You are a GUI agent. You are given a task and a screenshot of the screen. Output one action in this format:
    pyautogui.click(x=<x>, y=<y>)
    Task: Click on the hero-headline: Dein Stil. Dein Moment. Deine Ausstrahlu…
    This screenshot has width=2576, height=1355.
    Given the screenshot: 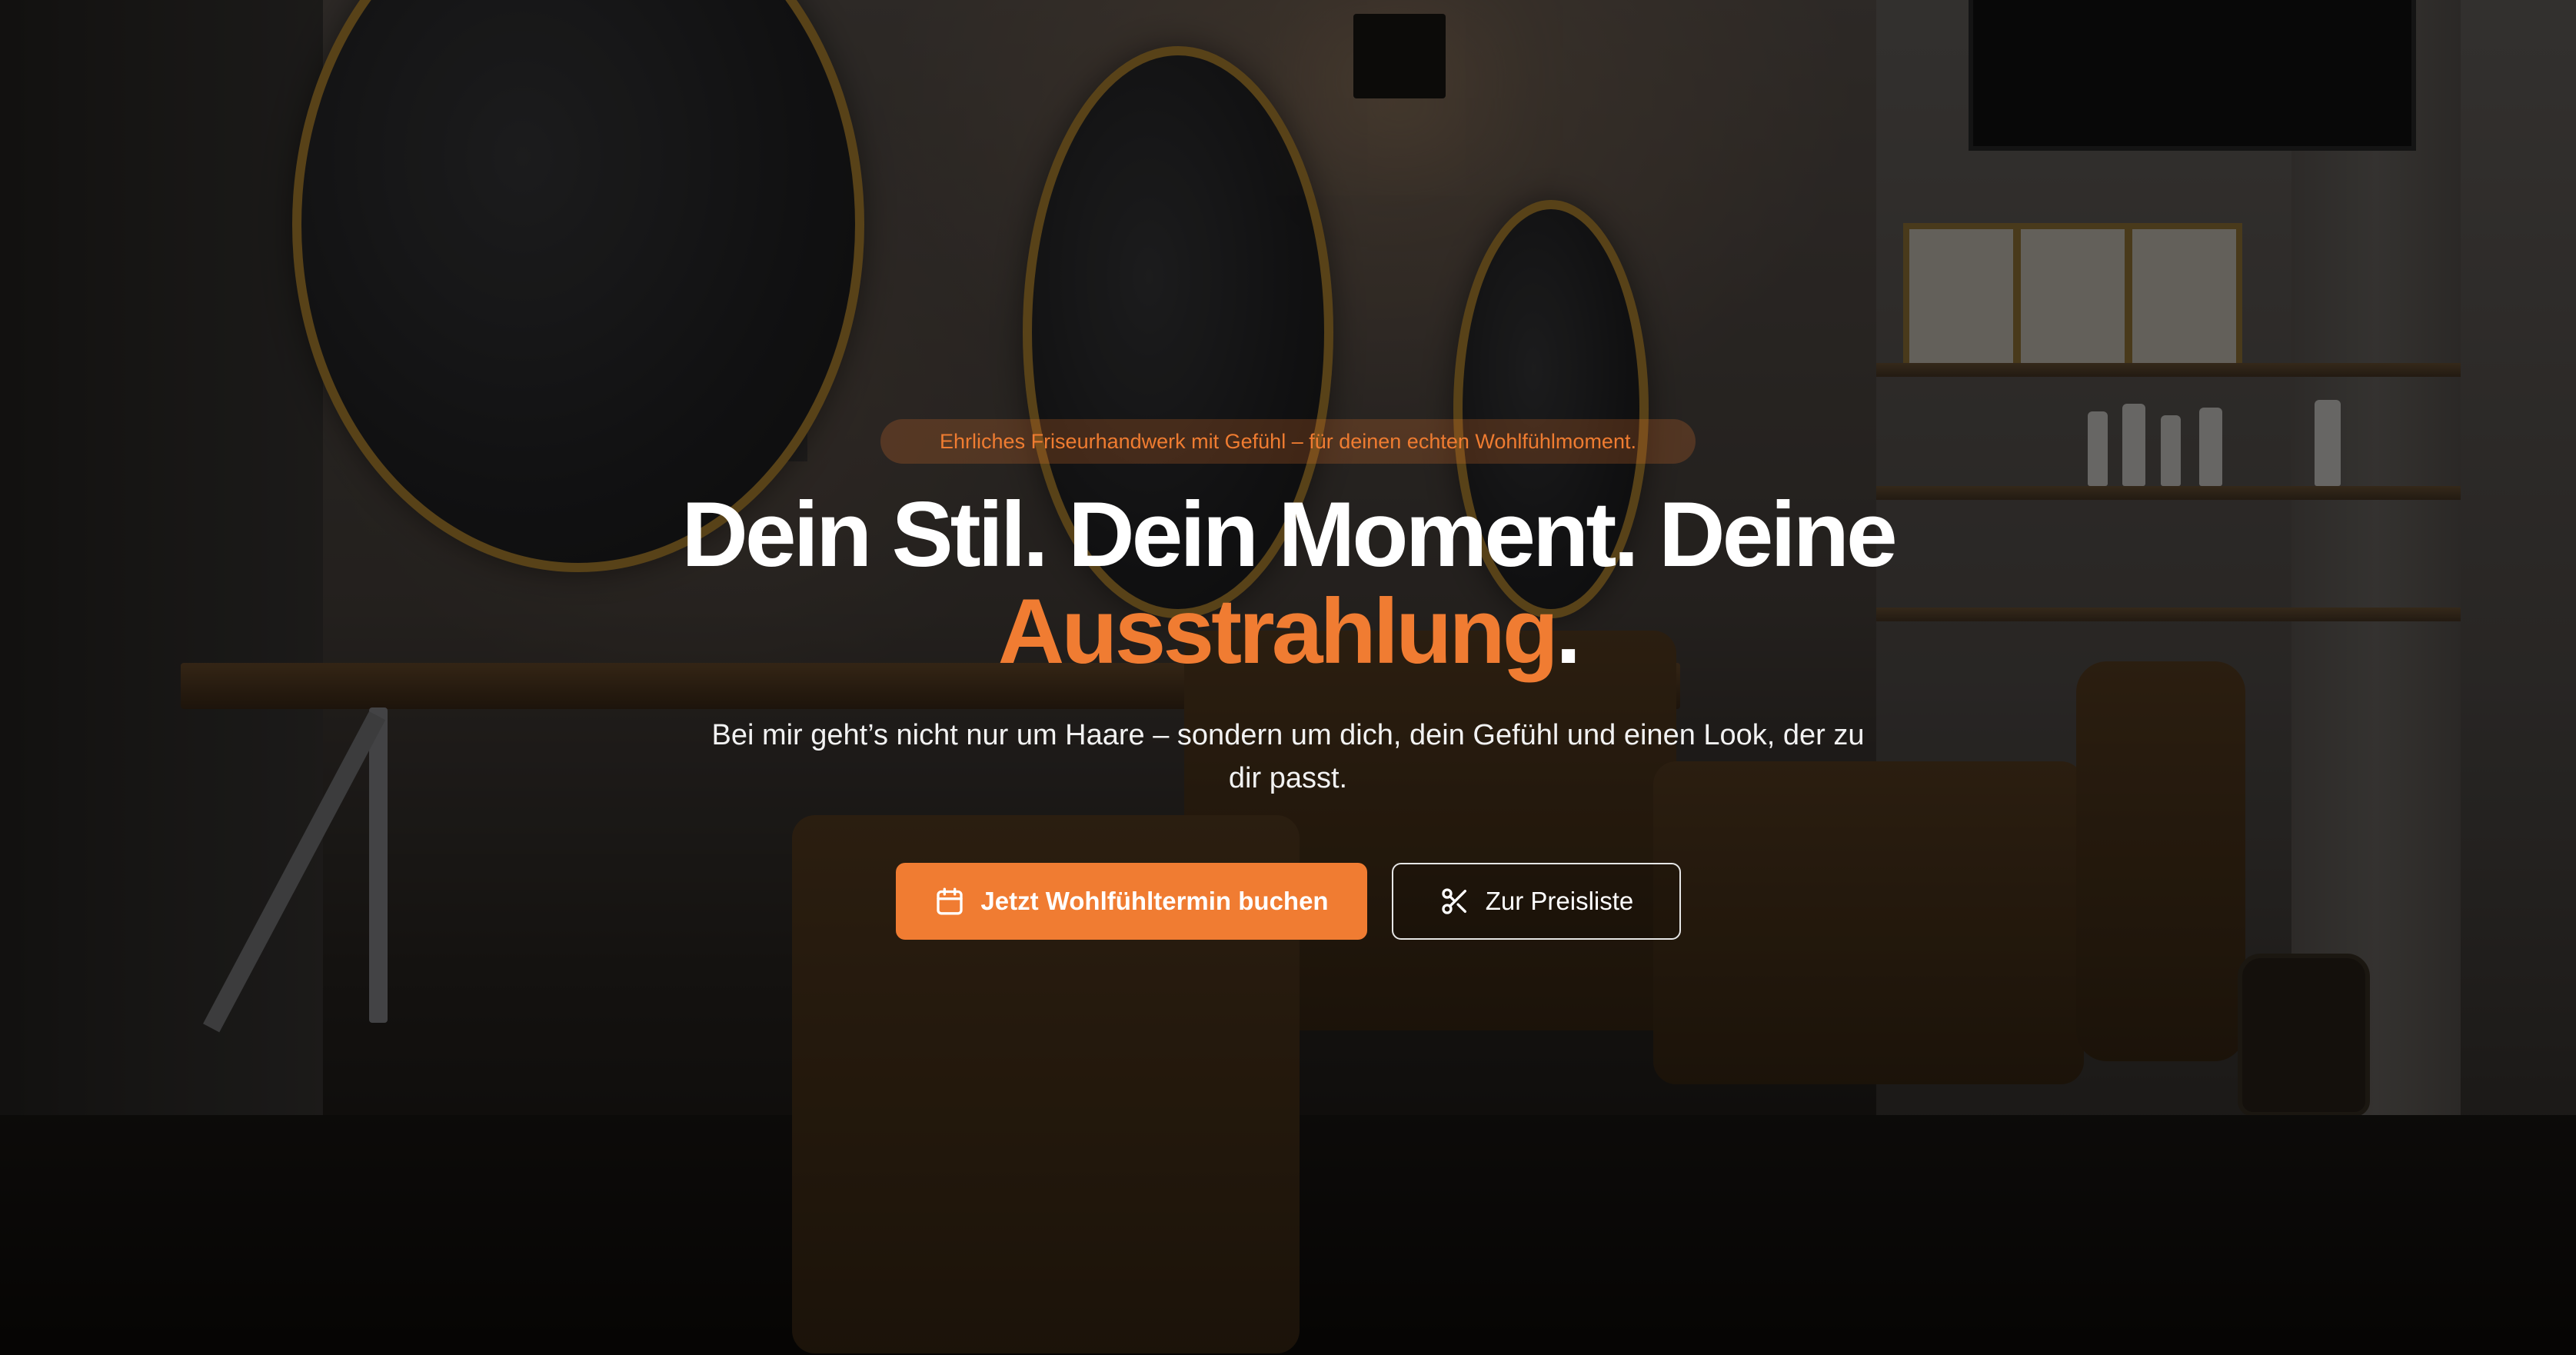 What is the action you would take?
    pyautogui.click(x=1288, y=583)
    